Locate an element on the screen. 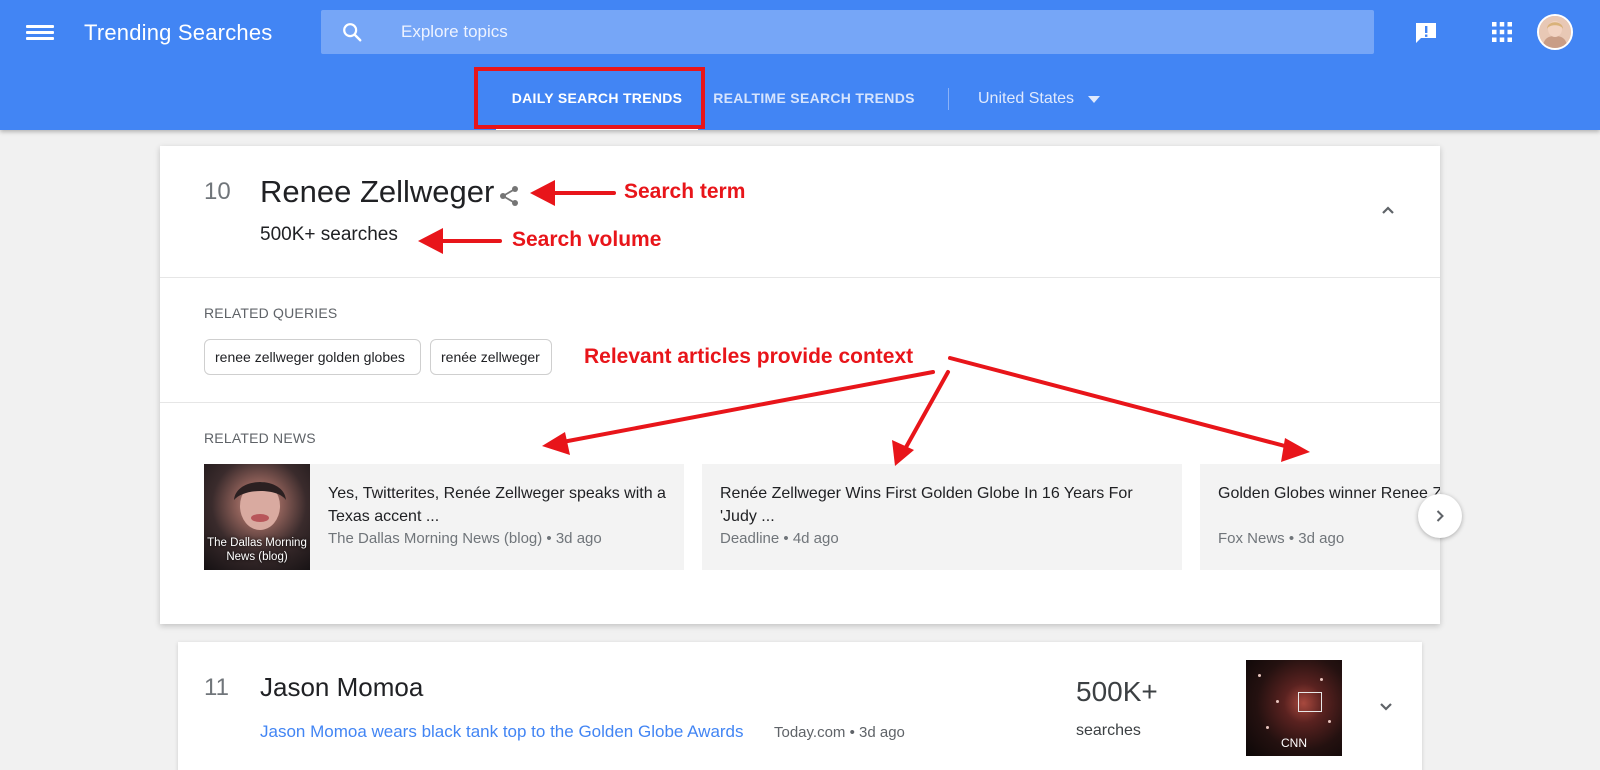 The image size is (1600, 770). news-time: 4d ago is located at coordinates (815, 538).